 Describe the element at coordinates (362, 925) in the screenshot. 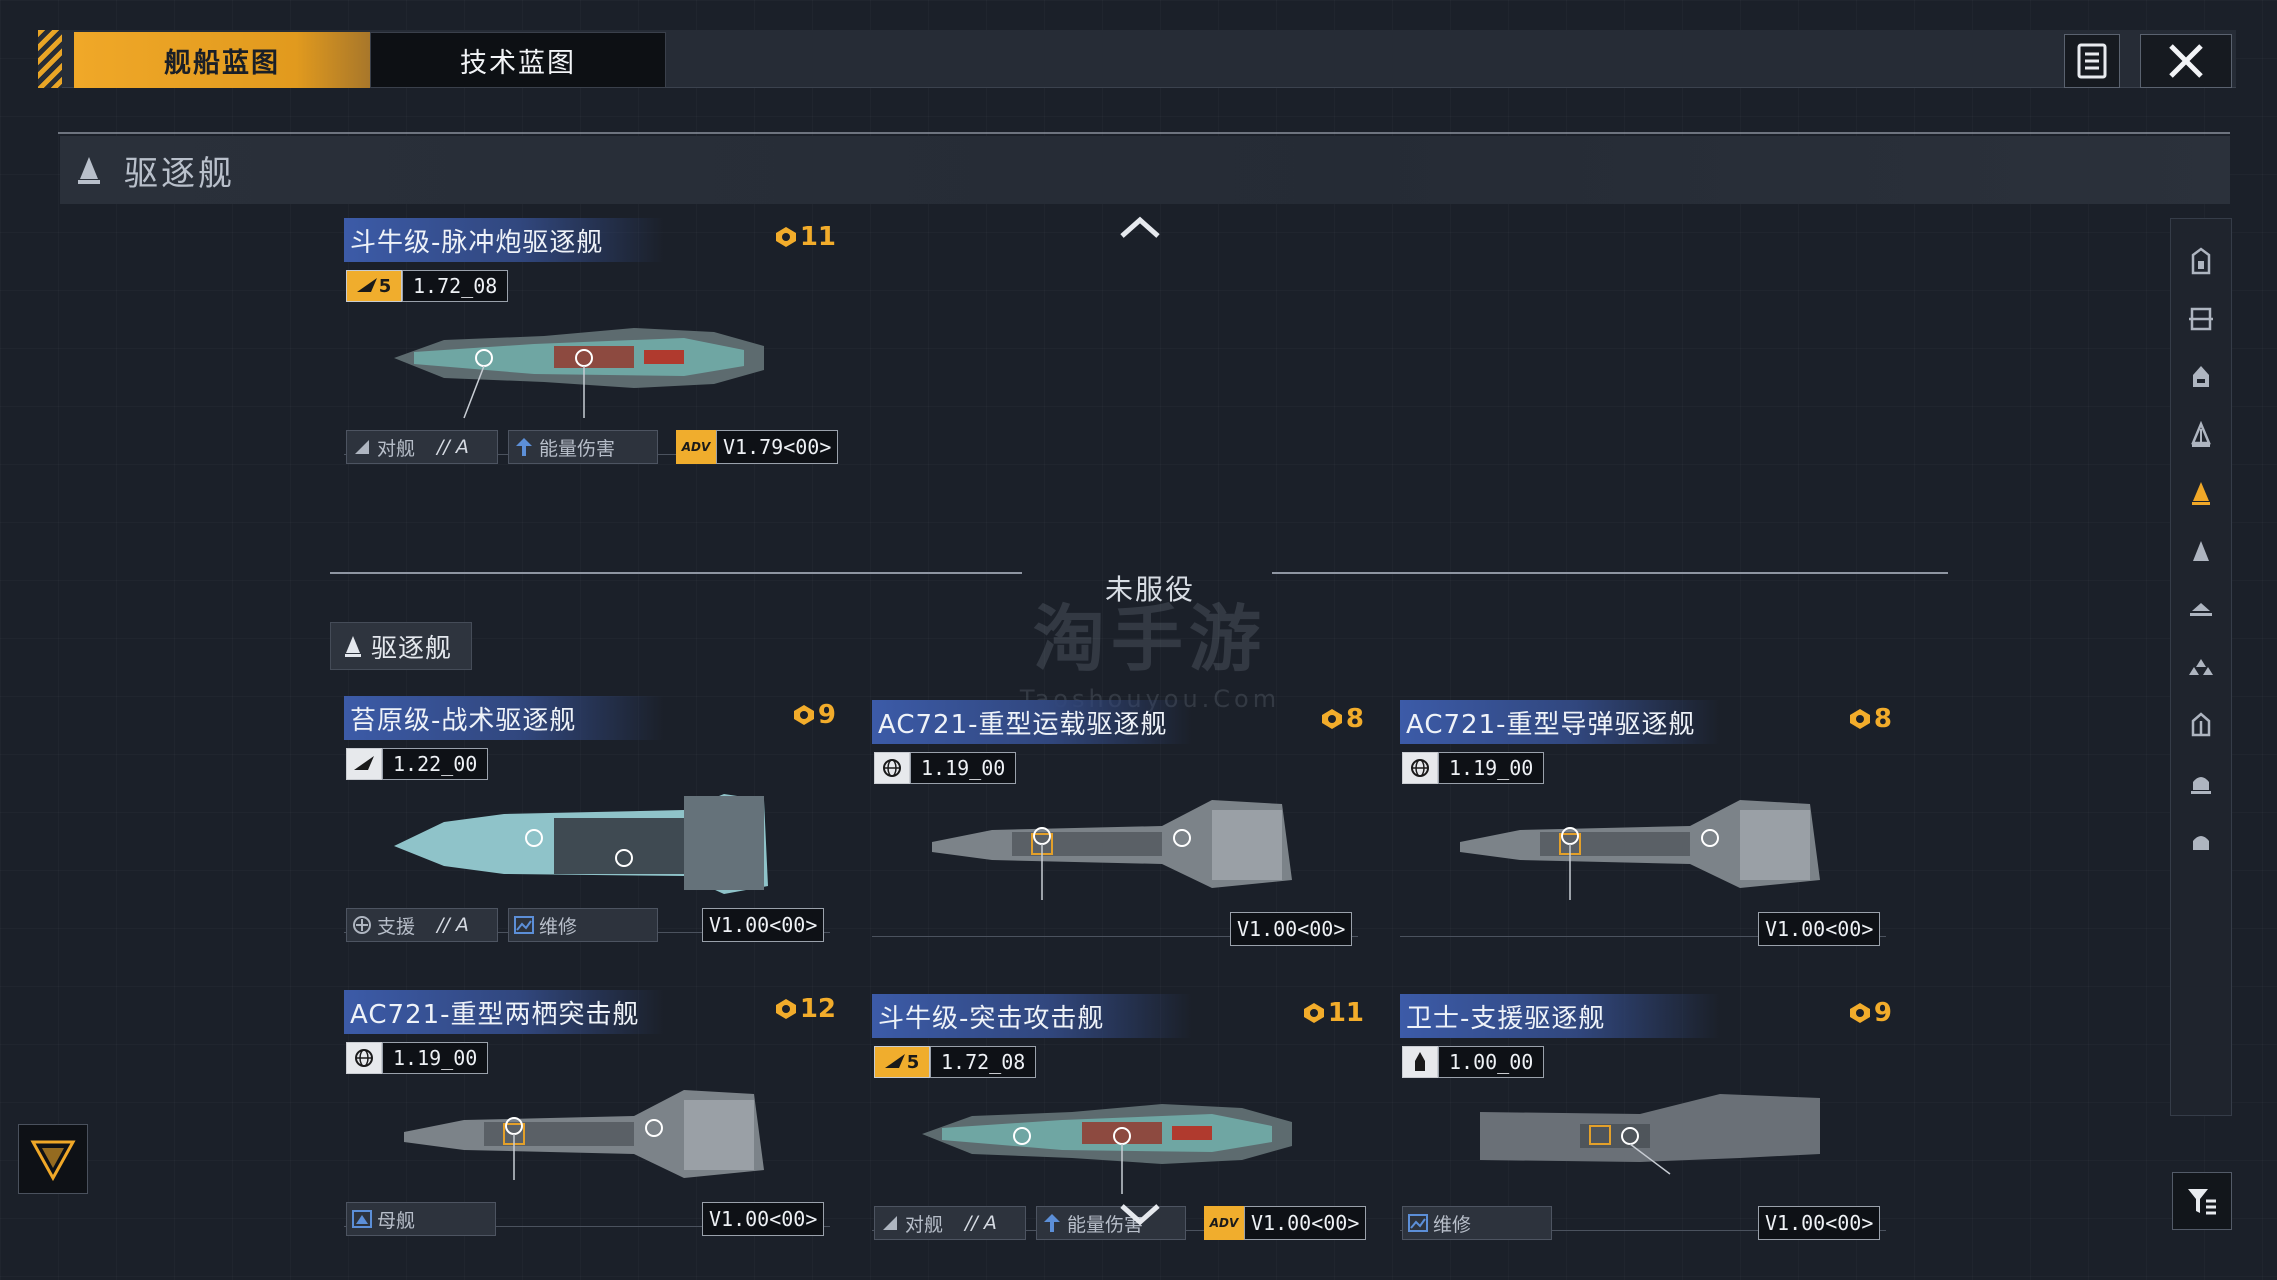

I see `support-icon` at that location.